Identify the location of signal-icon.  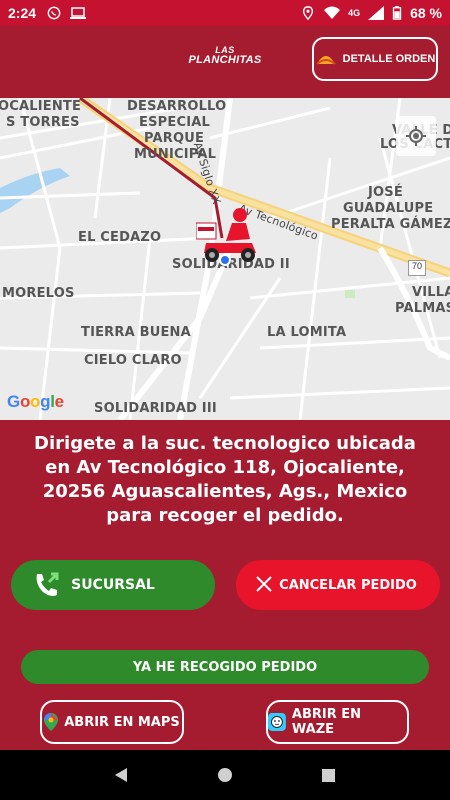
(376, 13).